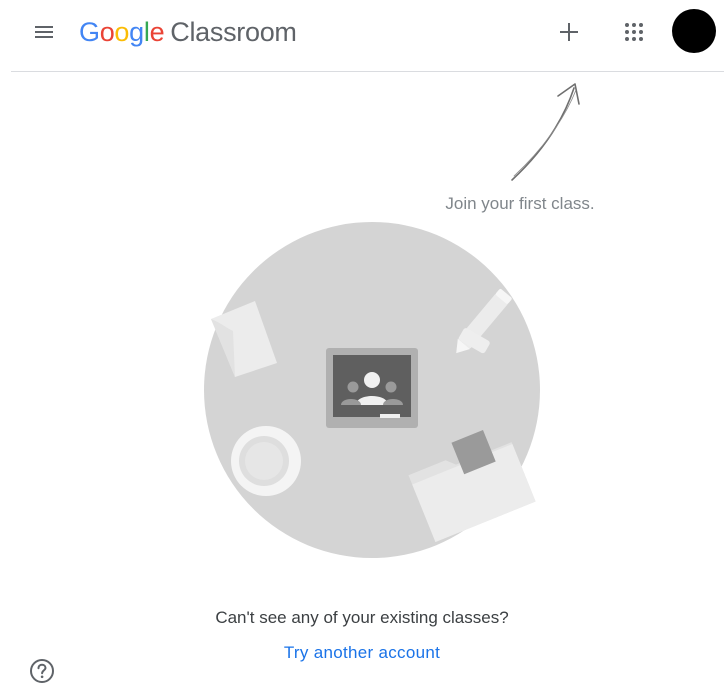 The image size is (724, 685). Describe the element at coordinates (157, 31) in the screenshot. I see `logo-letter-e: e` at that location.